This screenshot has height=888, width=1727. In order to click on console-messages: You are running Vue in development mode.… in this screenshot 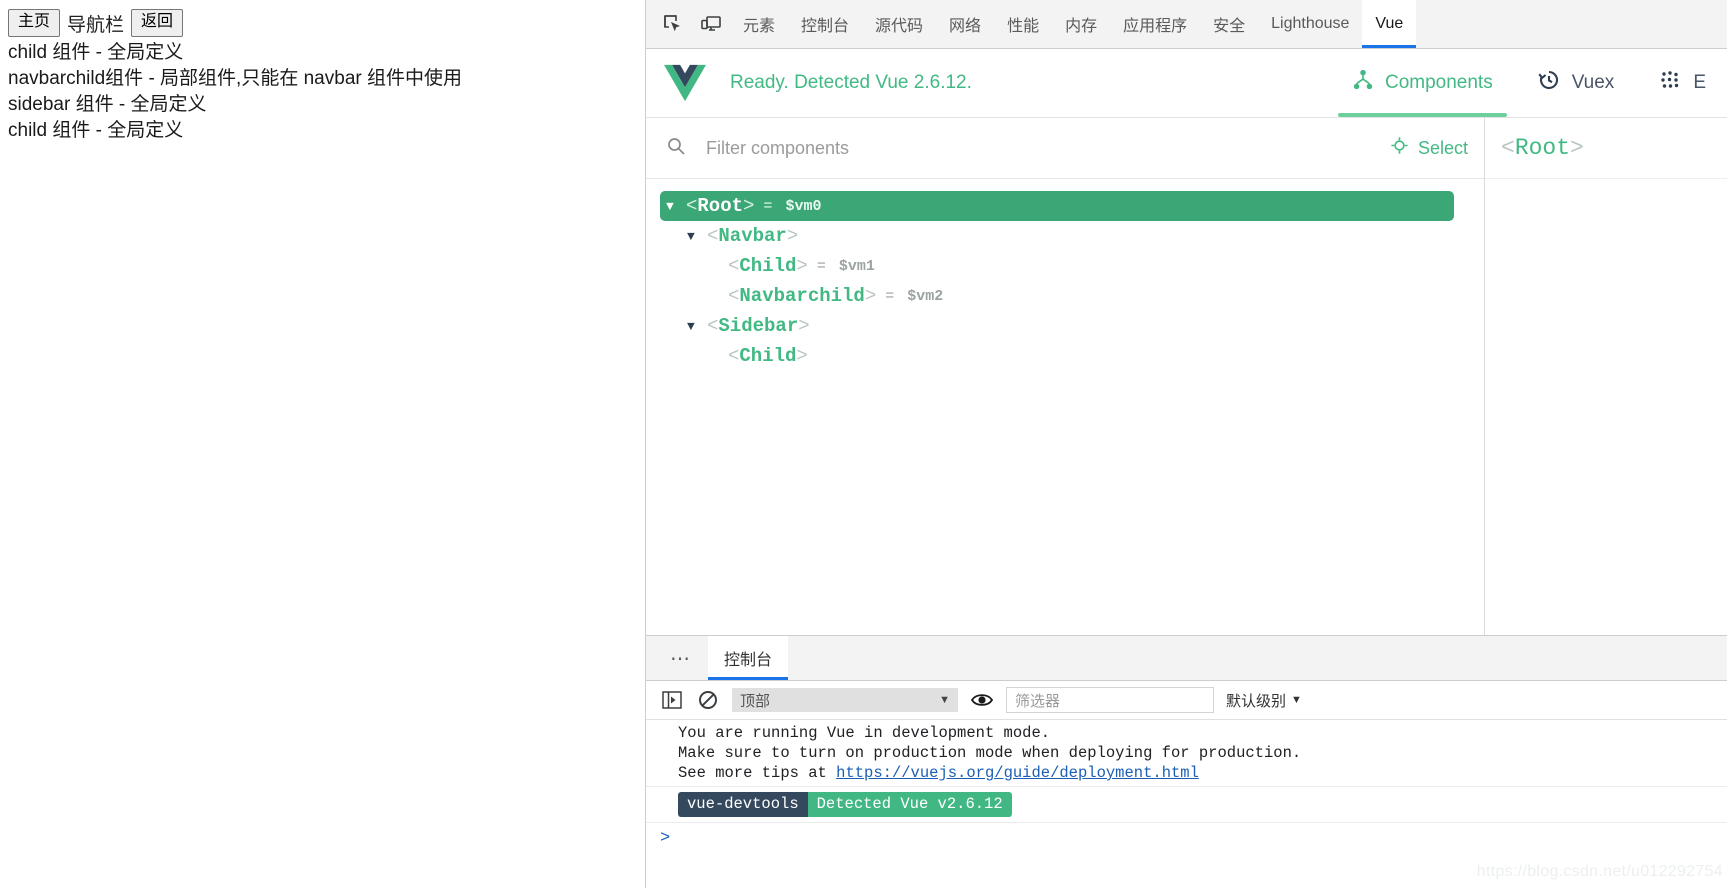, I will do `click(1186, 804)`.